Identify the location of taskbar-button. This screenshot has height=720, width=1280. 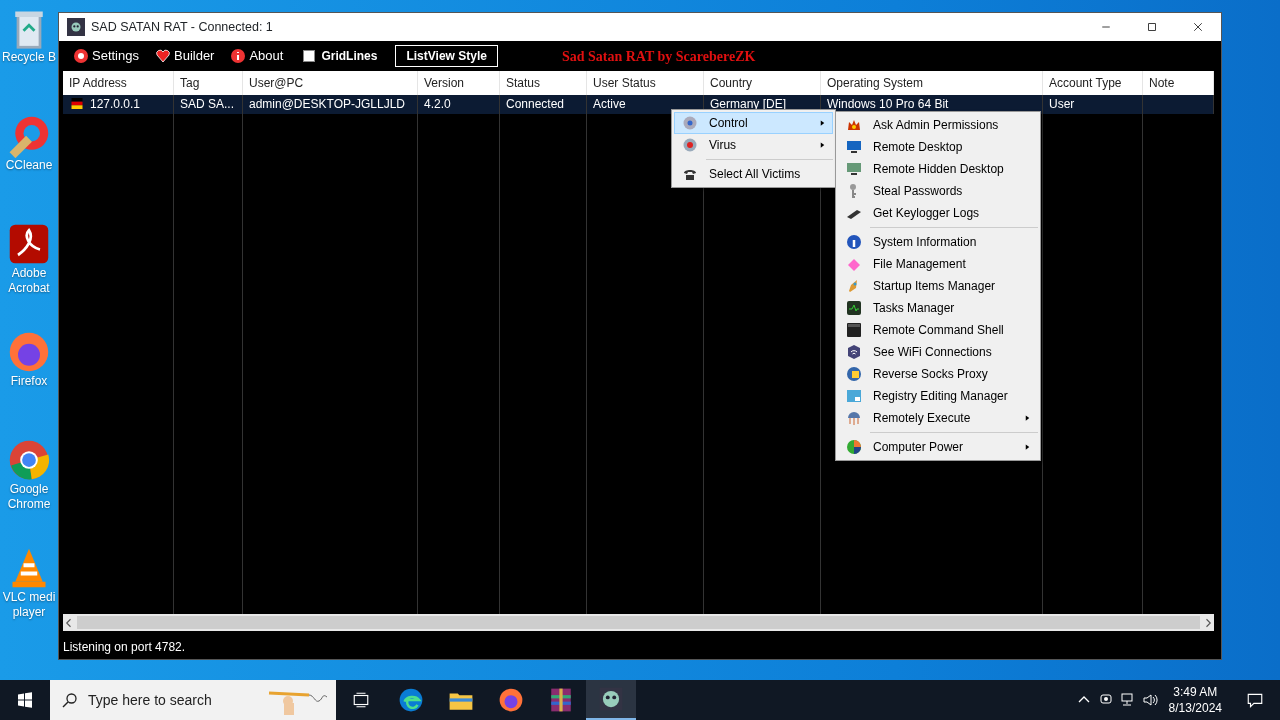
(611, 700).